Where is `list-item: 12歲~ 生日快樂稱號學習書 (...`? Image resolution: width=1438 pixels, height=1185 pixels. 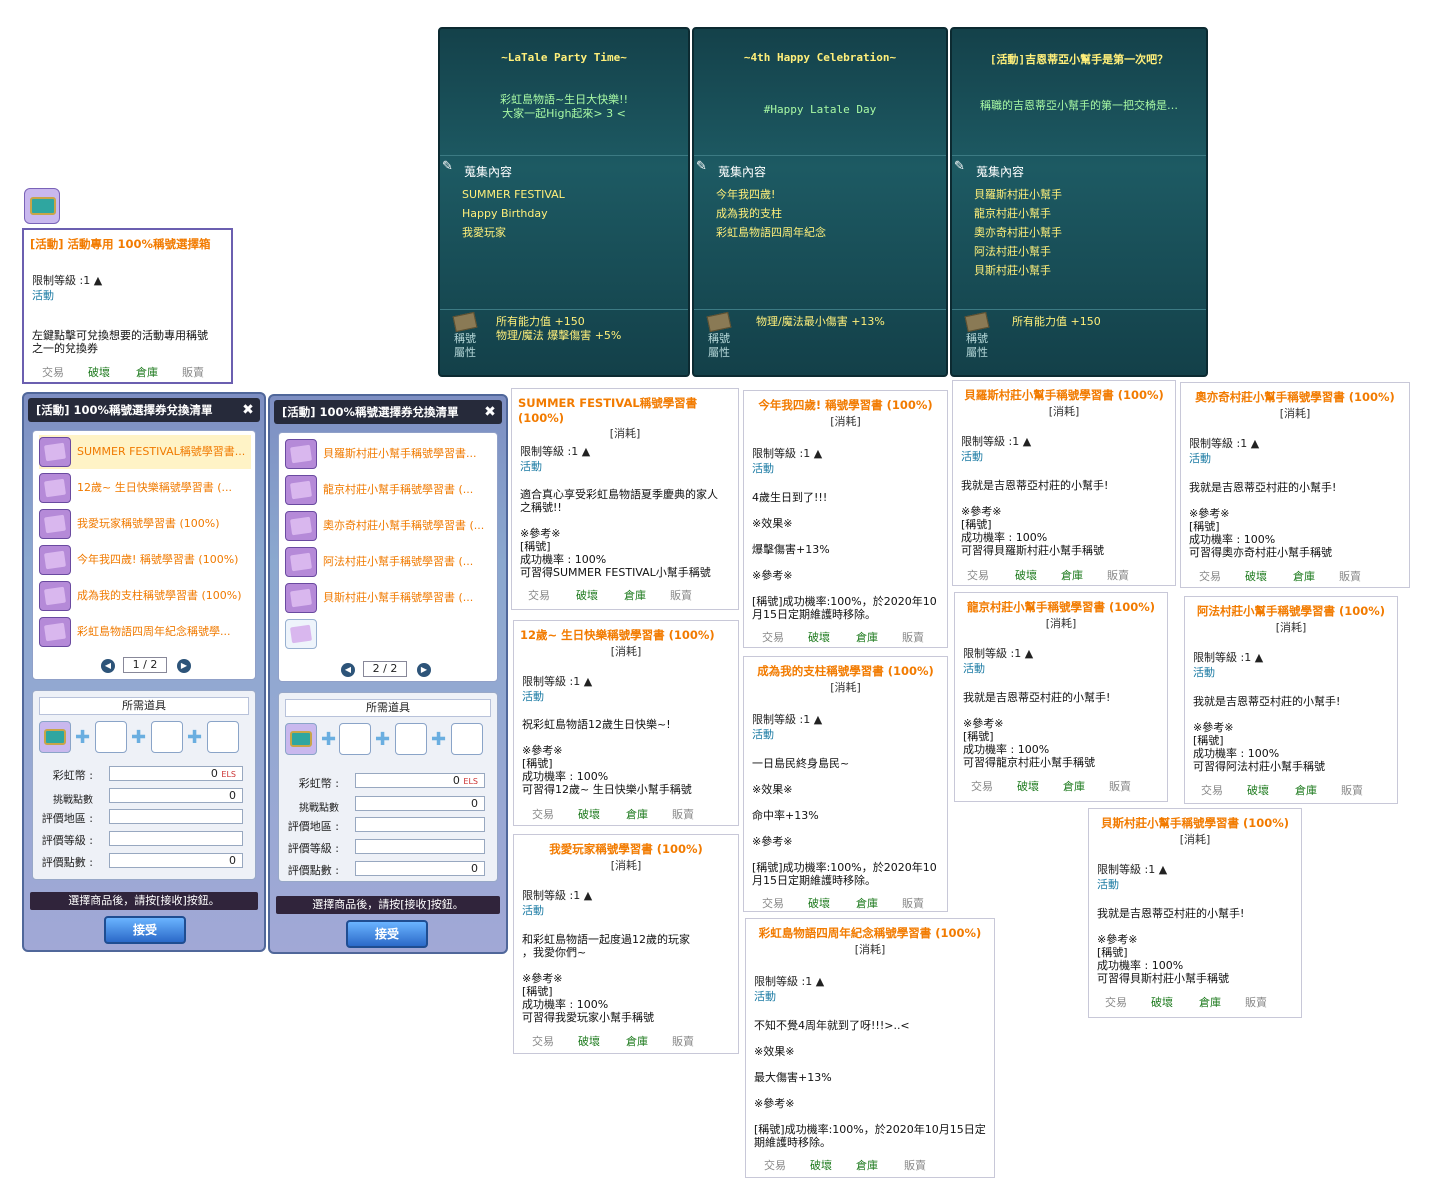 list-item: 12歲~ 生日快樂稱號學習書 (... is located at coordinates (145, 488).